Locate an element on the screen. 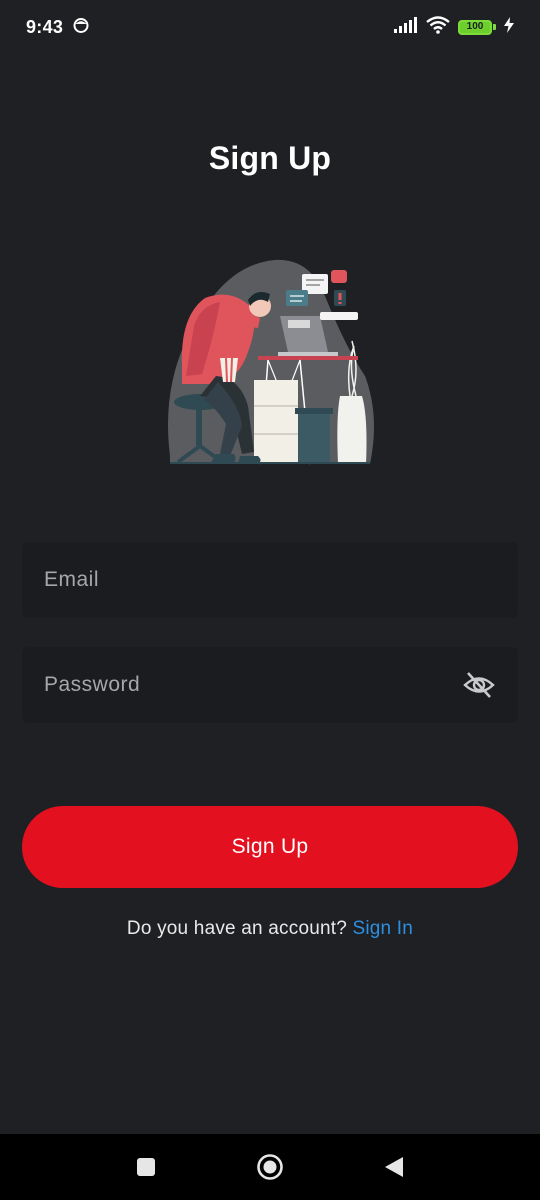 The width and height of the screenshot is (540, 1200). navigation-bar is located at coordinates (270, 1167).